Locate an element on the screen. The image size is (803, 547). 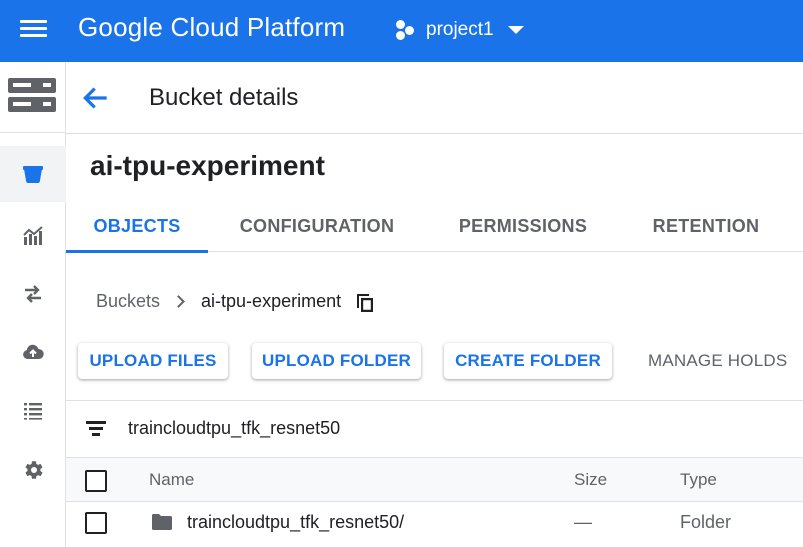
left-nav-rail is located at coordinates (33, 304).